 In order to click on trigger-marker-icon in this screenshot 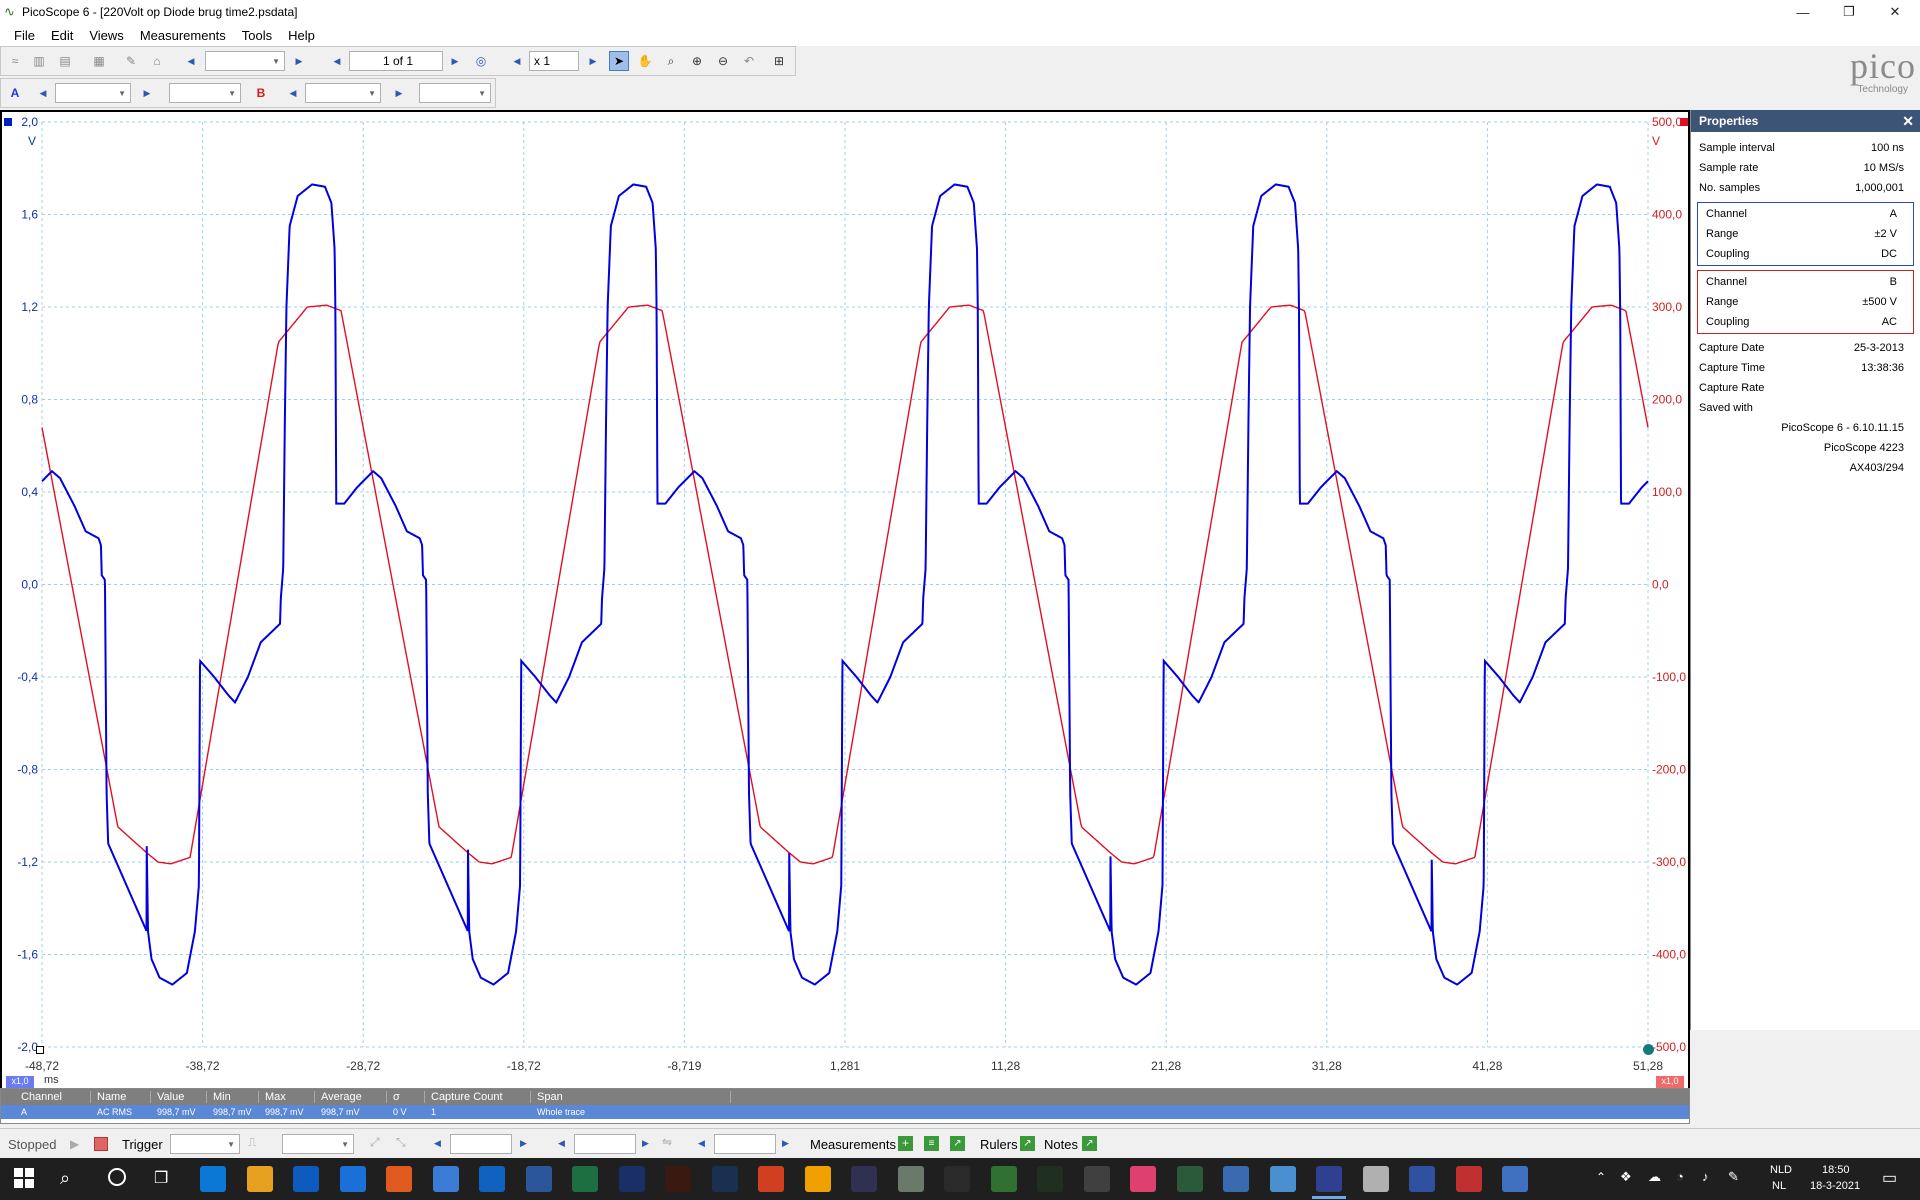, I will do `click(1648, 1049)`.